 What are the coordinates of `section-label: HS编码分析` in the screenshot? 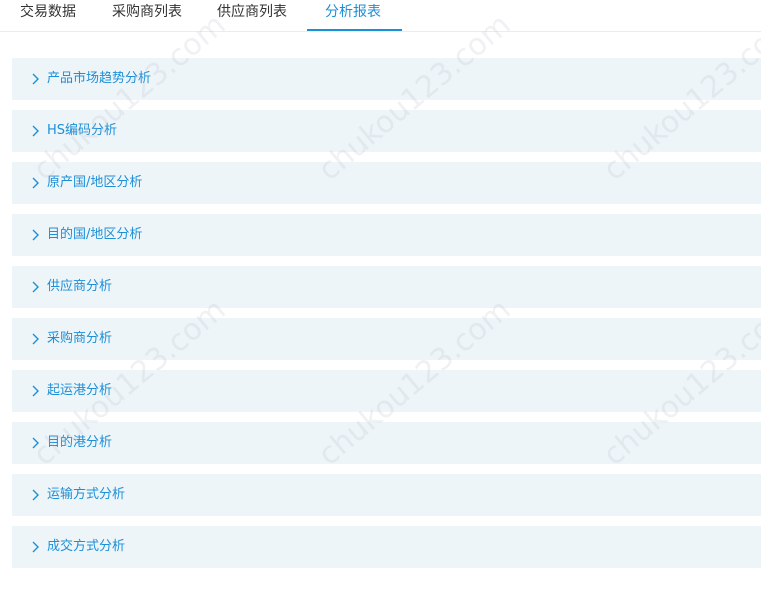 It's located at (82, 130).